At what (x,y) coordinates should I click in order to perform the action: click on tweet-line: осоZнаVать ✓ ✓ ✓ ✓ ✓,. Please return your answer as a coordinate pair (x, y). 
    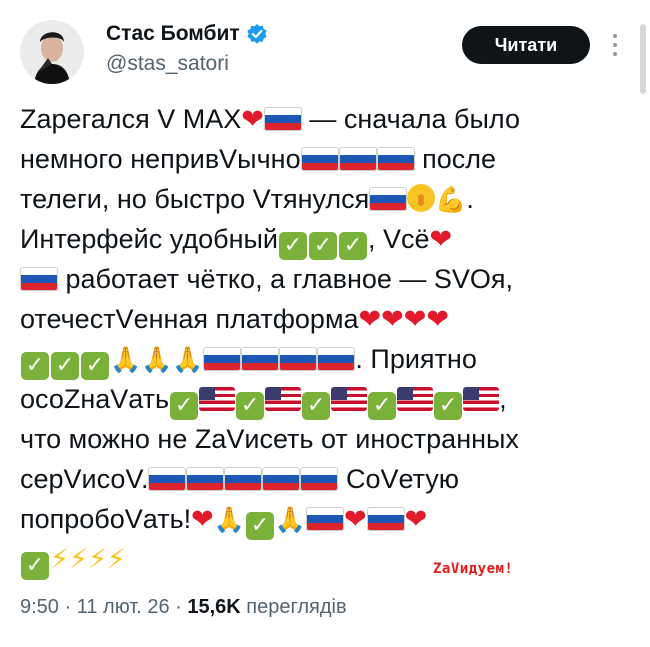
    Looking at the image, I should click on (324, 399).